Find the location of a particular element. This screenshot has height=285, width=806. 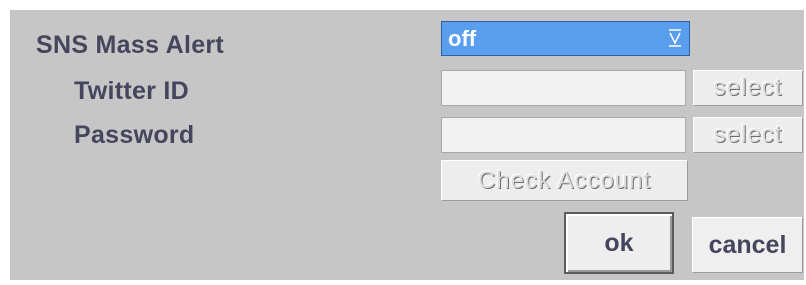

check-account-button: Check Account is located at coordinates (564, 180).